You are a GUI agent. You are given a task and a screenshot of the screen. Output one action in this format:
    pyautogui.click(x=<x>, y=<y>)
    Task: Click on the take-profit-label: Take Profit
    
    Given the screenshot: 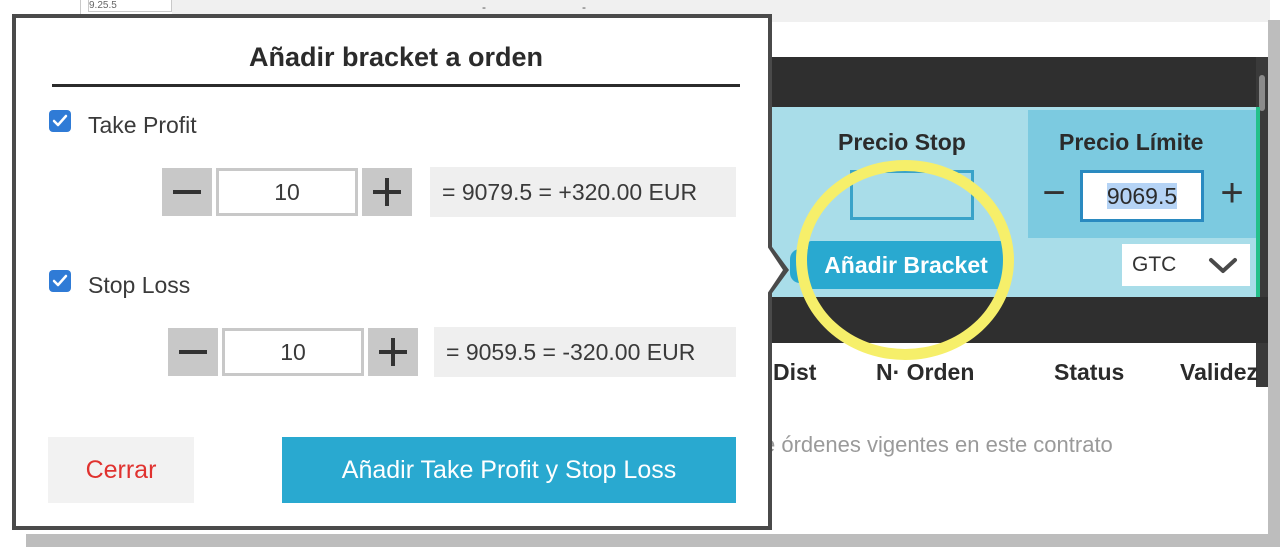 What is the action you would take?
    pyautogui.click(x=142, y=125)
    